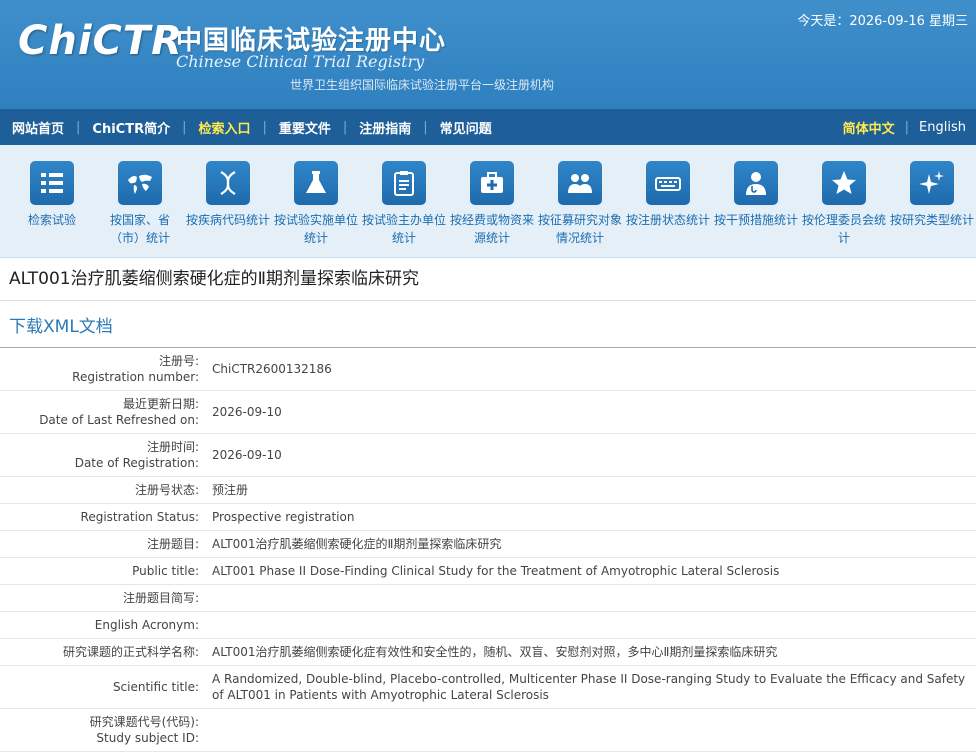  What do you see at coordinates (99, 652) in the screenshot?
I see `info-row-label: 研究课题的正式科学名称:` at bounding box center [99, 652].